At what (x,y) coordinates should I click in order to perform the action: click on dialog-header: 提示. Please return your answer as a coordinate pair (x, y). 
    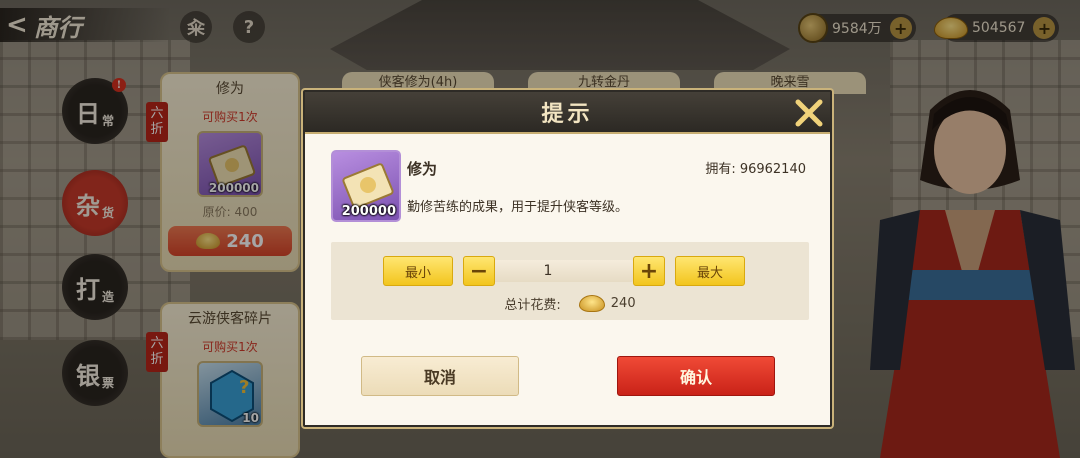
    Looking at the image, I should click on (567, 113).